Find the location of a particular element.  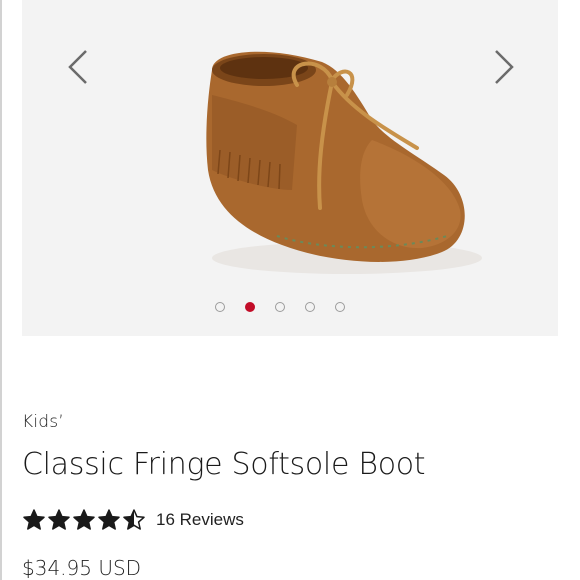

product-rating: 16 Reviews is located at coordinates (133, 520).